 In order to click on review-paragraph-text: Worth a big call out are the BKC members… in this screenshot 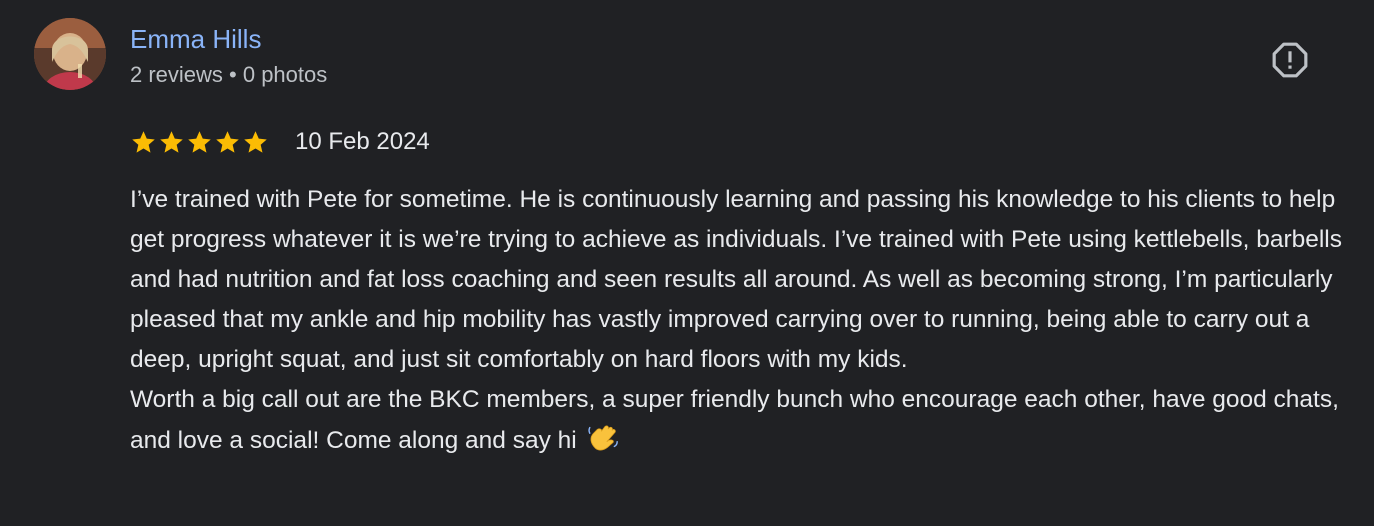, I will do `click(734, 420)`.